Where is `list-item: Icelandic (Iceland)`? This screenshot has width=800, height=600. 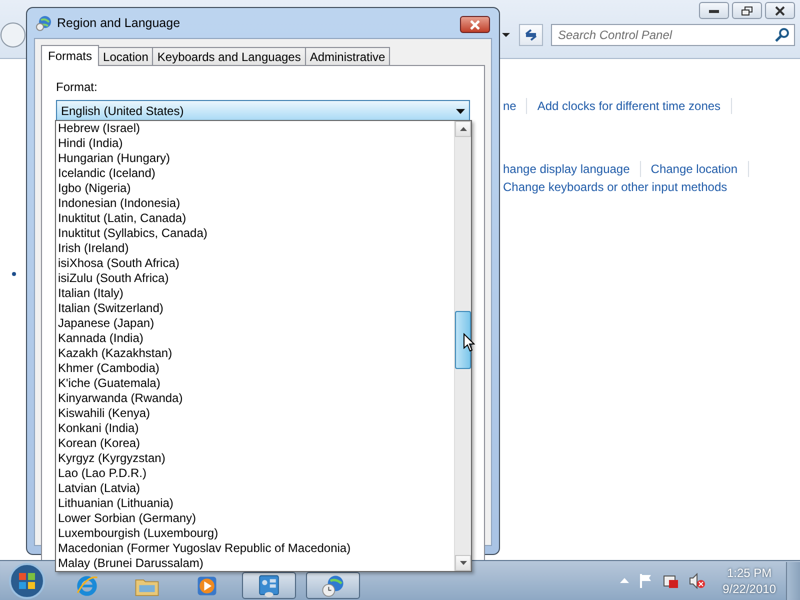 list-item: Icelandic (Iceland) is located at coordinates (255, 173).